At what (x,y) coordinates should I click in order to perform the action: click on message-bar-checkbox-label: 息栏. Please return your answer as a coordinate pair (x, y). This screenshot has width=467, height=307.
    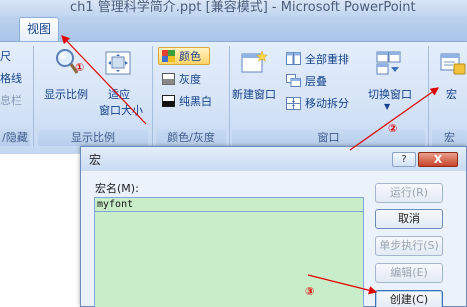
    Looking at the image, I should click on (11, 100).